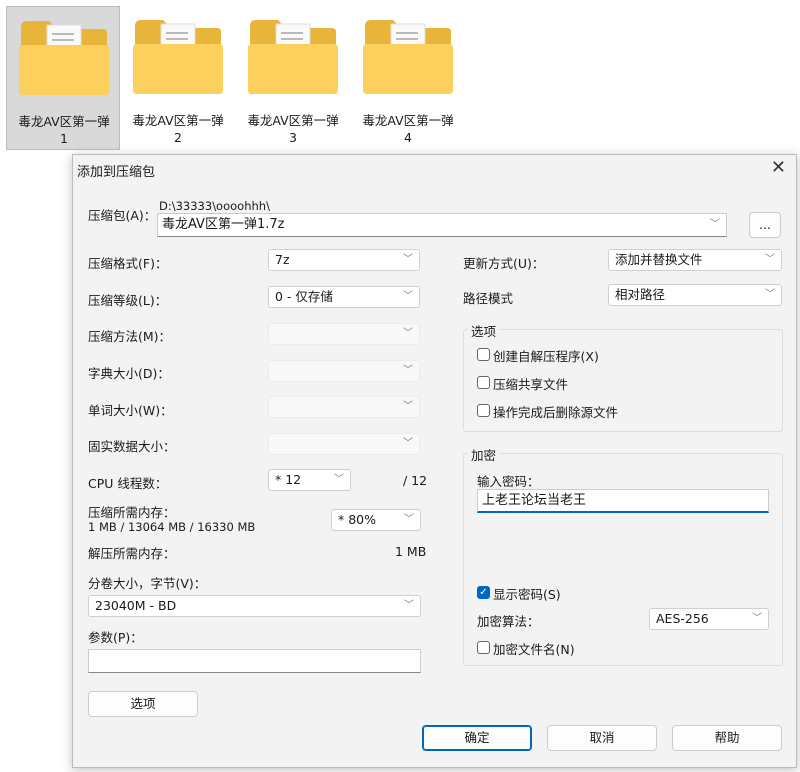 This screenshot has height=772, width=800. I want to click on path-label: 路径模式, so click(488, 298).